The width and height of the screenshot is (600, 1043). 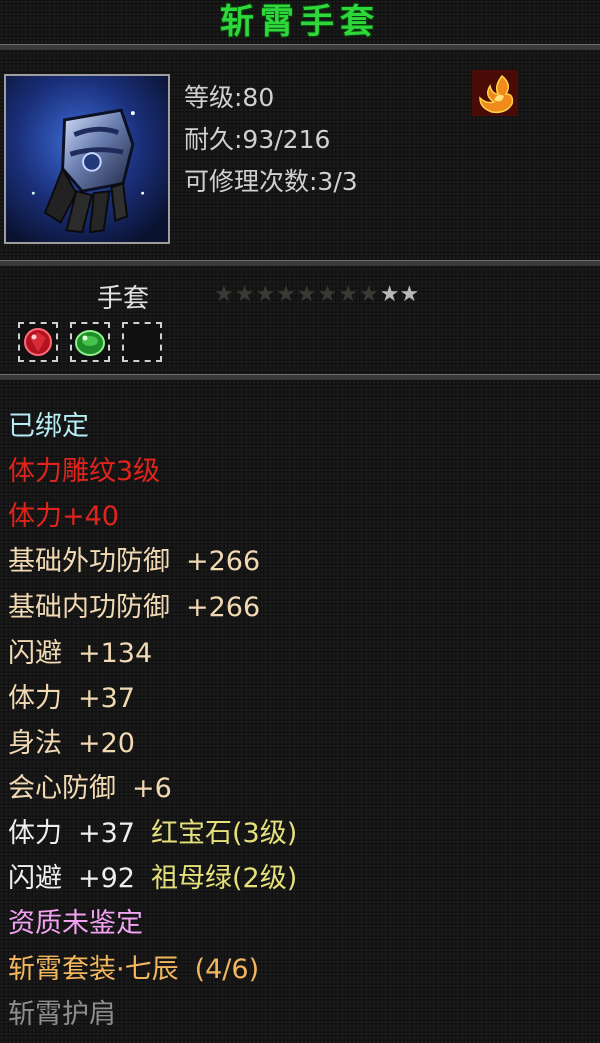 I want to click on set-bonus-row: 斩霄套装·七辰 (4/6), so click(x=133, y=970).